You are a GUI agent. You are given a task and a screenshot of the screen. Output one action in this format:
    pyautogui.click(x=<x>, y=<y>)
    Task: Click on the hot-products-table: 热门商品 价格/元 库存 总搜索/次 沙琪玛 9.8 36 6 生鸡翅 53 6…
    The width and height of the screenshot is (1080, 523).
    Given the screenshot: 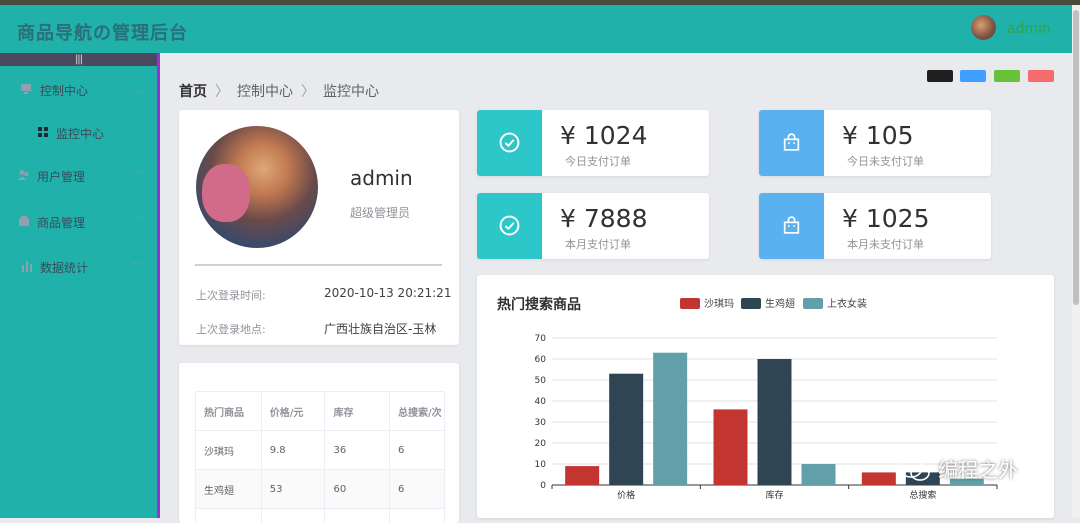 What is the action you would take?
    pyautogui.click(x=320, y=457)
    